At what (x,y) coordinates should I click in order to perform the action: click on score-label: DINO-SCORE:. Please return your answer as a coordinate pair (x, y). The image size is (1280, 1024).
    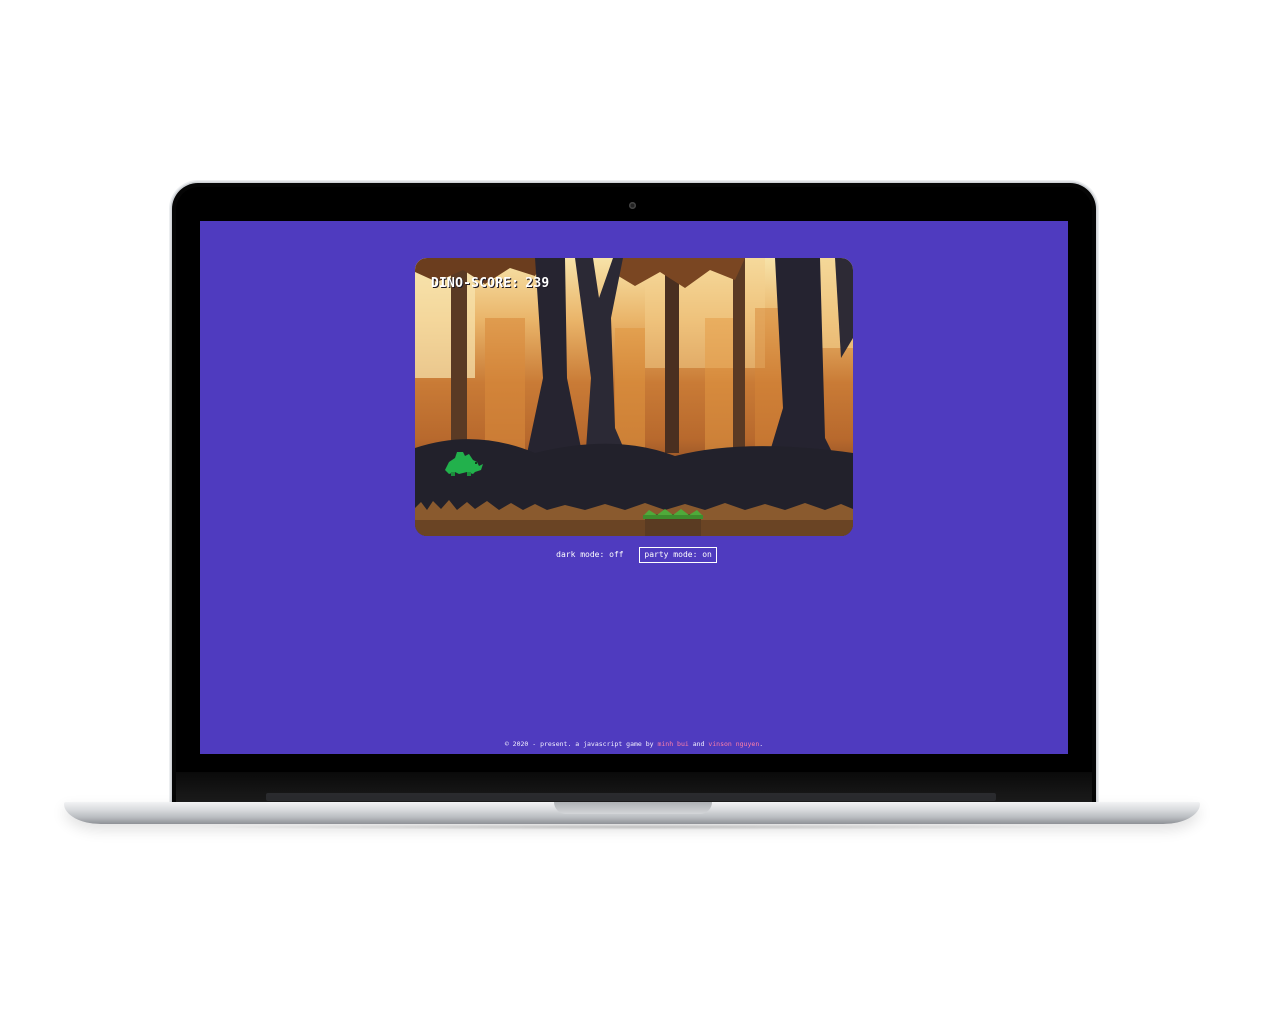
    Looking at the image, I should click on (475, 283).